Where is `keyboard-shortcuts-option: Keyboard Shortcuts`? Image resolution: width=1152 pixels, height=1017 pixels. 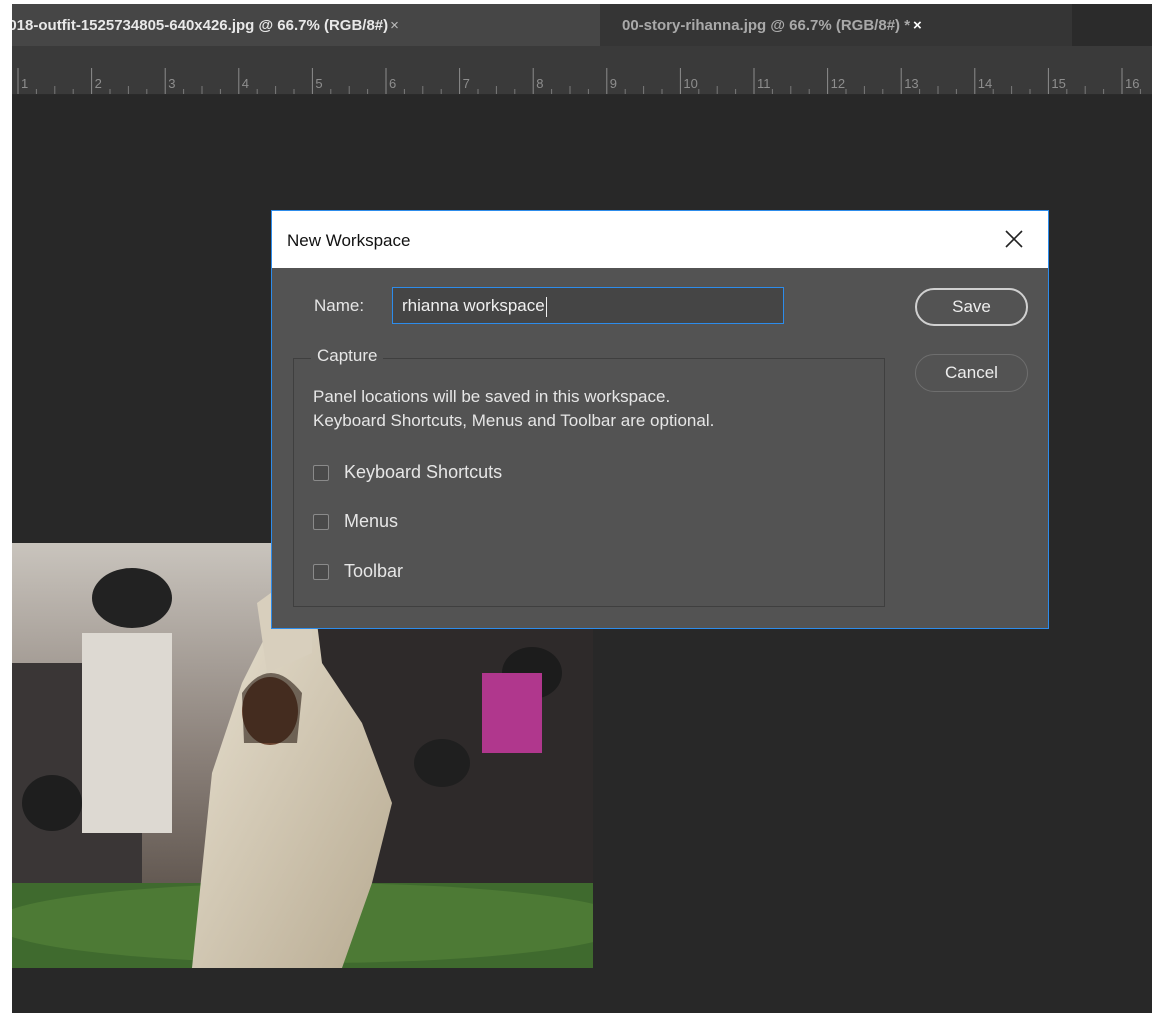
keyboard-shortcuts-option: Keyboard Shortcuts is located at coordinates (407, 472).